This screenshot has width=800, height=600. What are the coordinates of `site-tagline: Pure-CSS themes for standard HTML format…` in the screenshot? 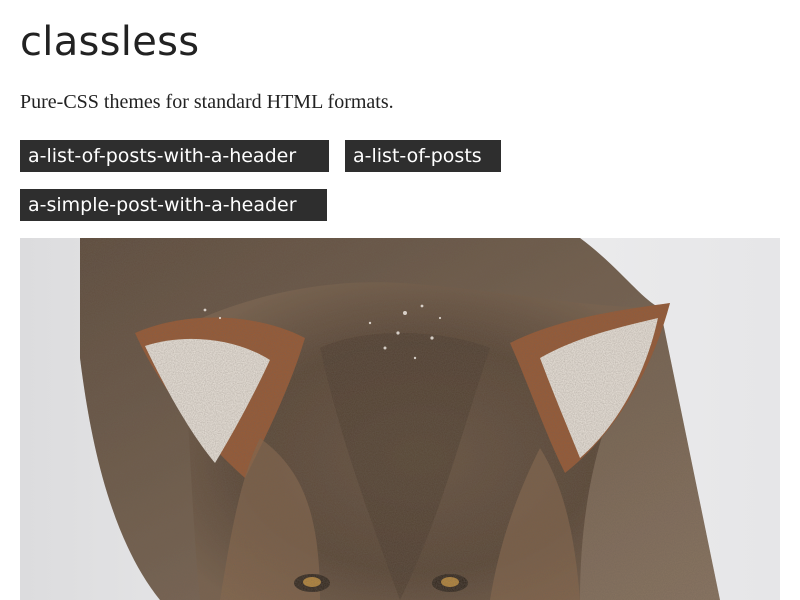 It's located at (207, 102).